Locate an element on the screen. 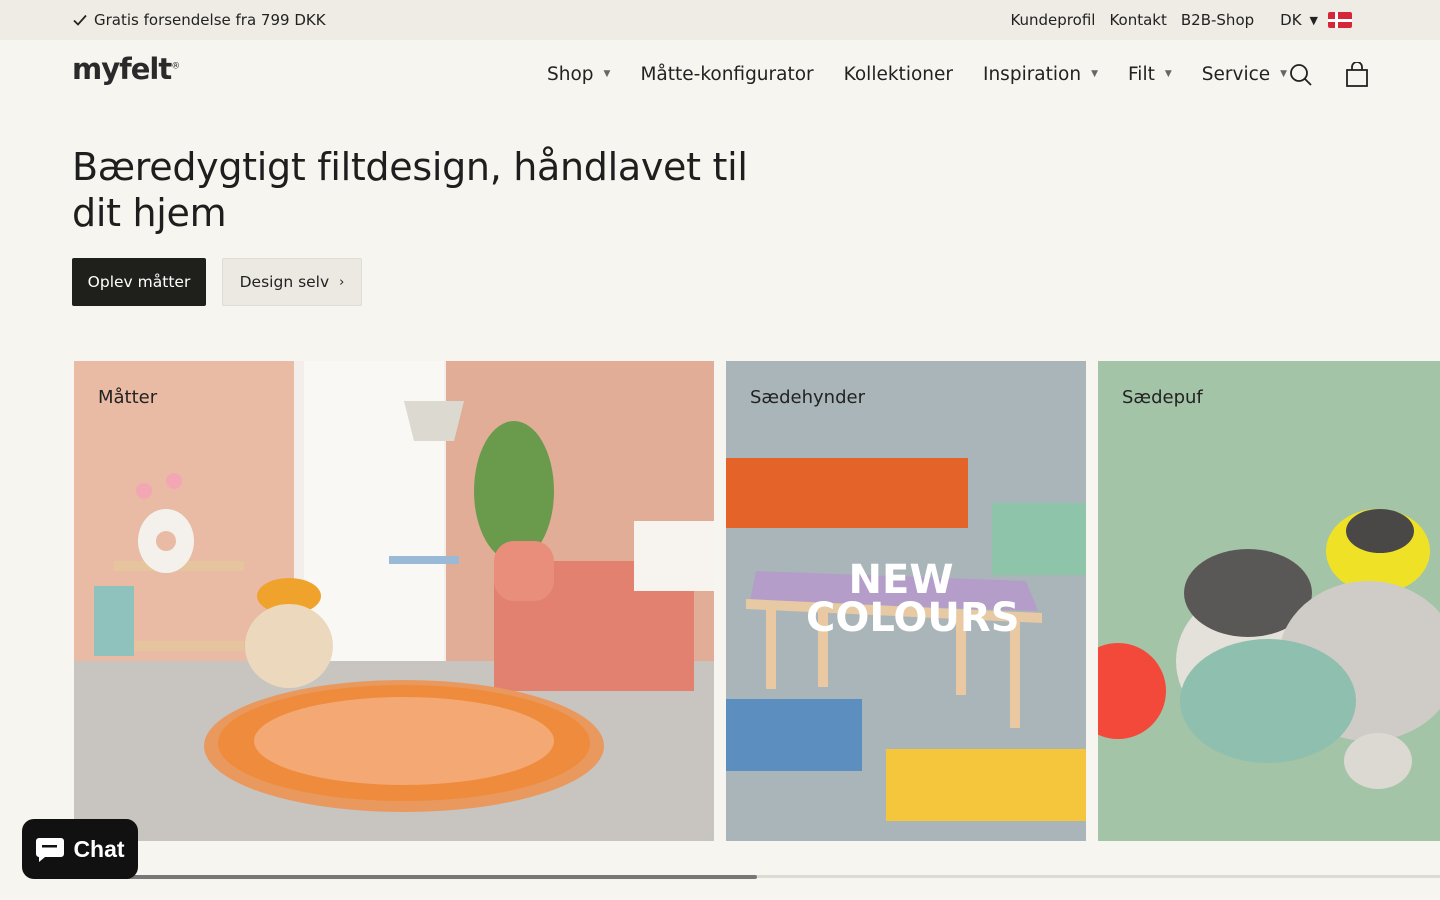 The height and width of the screenshot is (900, 1440). new-colours-overlay: NEW COLOURS is located at coordinates (913, 599).